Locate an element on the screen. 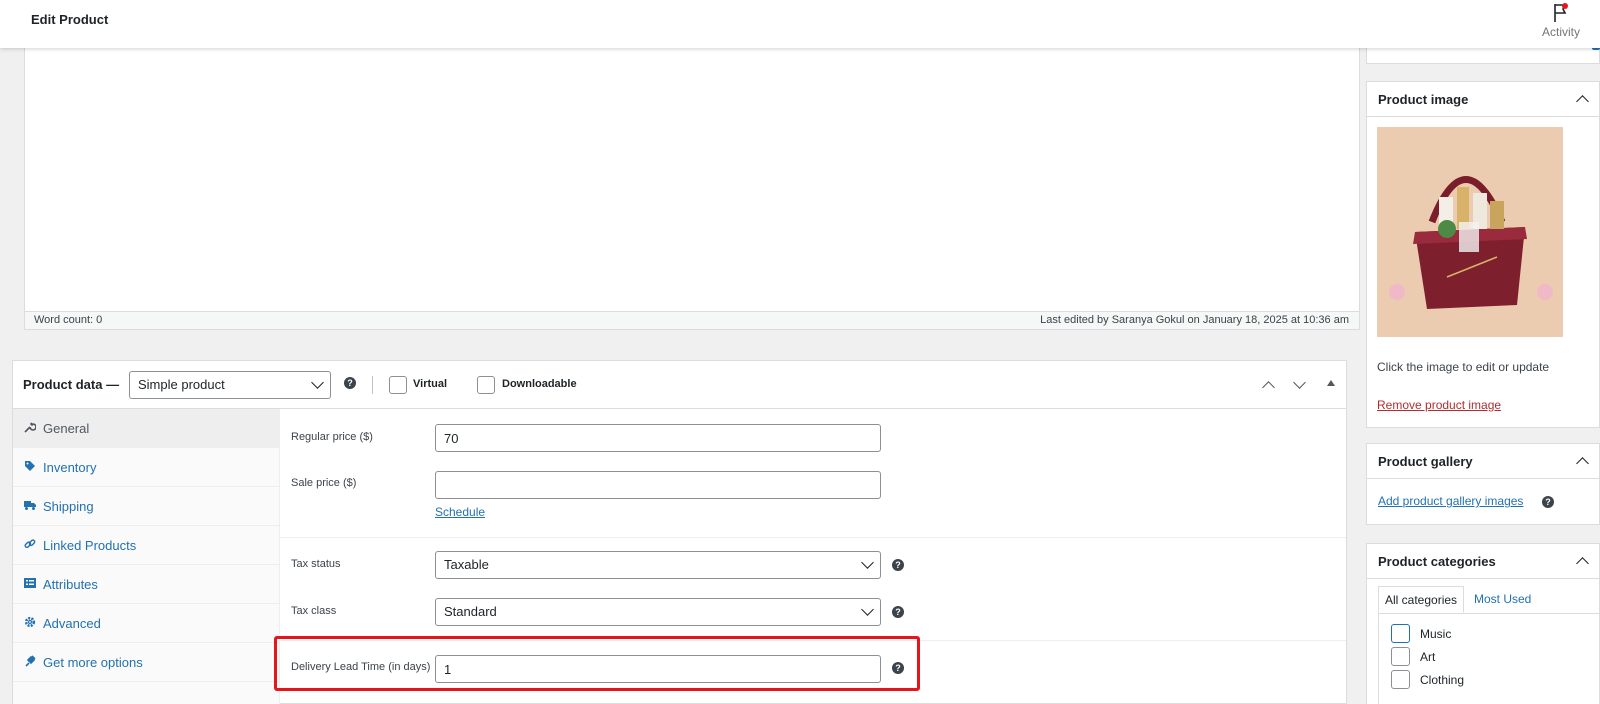 This screenshot has height=704, width=1600. tab-advanced: Advanced is located at coordinates (146, 623).